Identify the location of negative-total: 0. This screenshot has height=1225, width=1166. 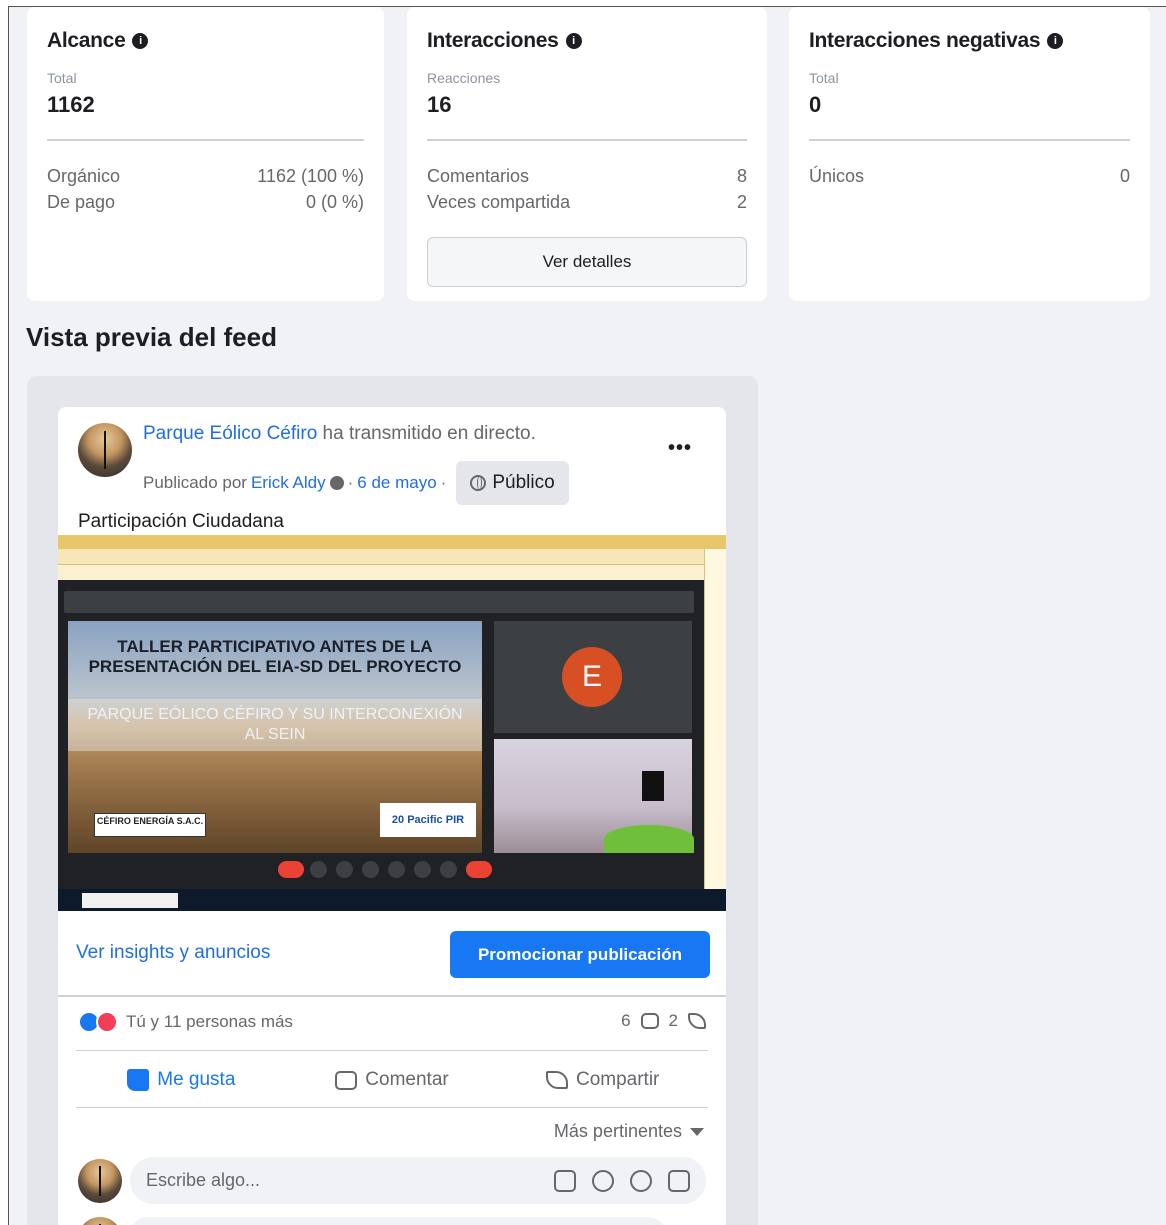
(815, 104).